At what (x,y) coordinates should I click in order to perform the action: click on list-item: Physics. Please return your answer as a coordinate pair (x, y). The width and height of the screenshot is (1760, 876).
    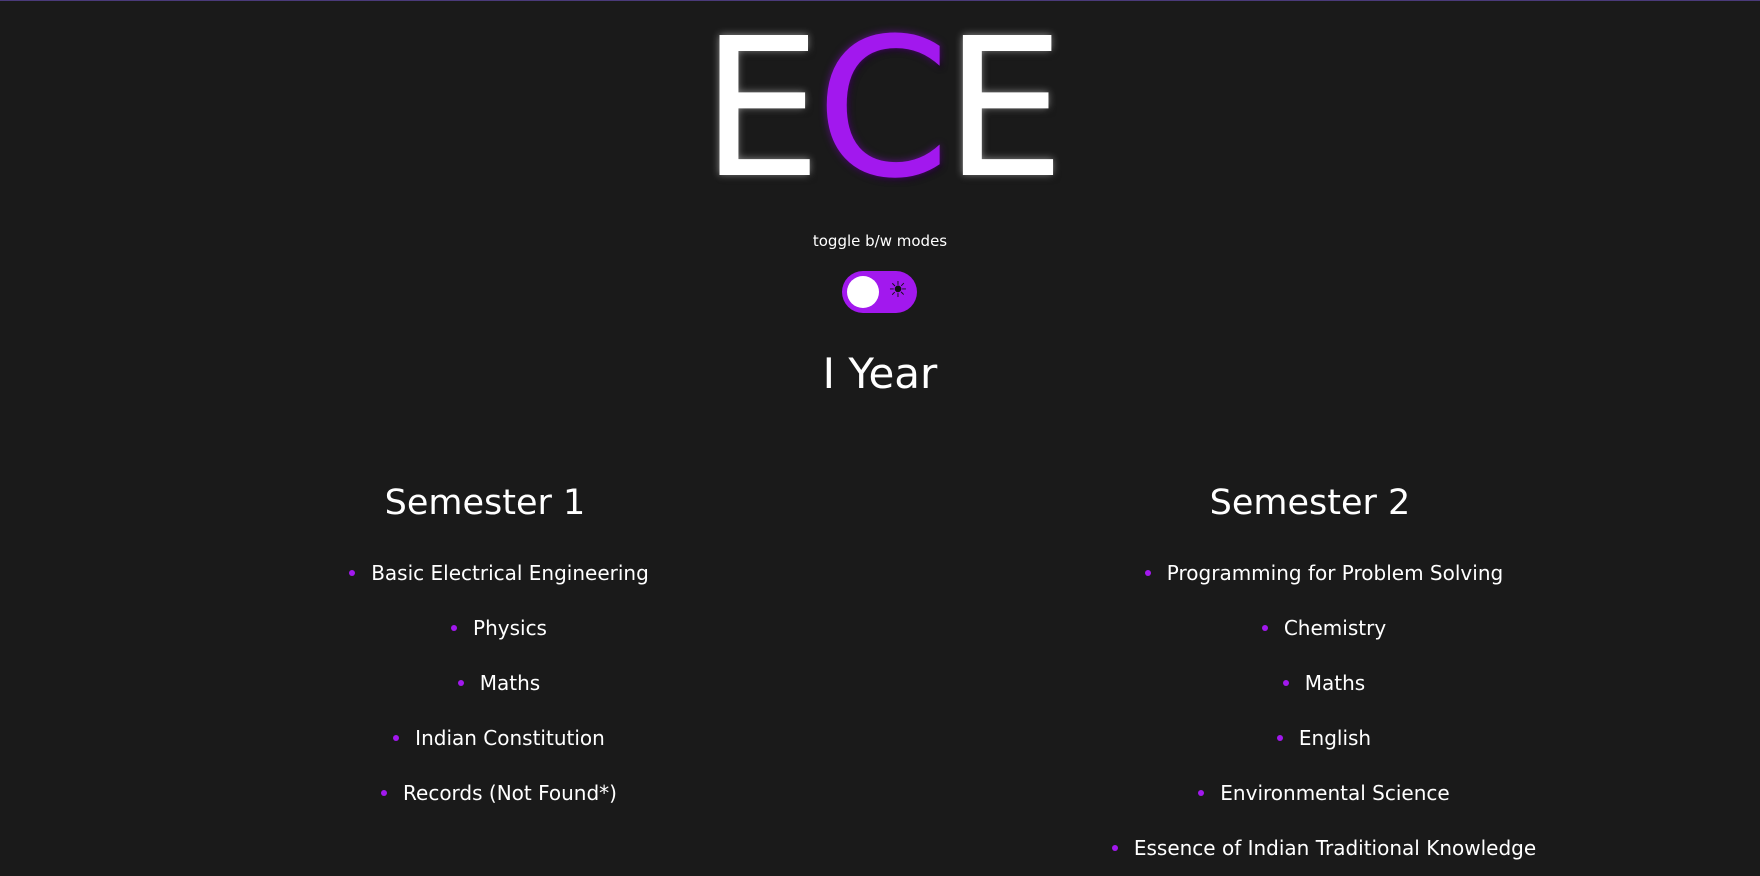
    Looking at the image, I should click on (485, 628).